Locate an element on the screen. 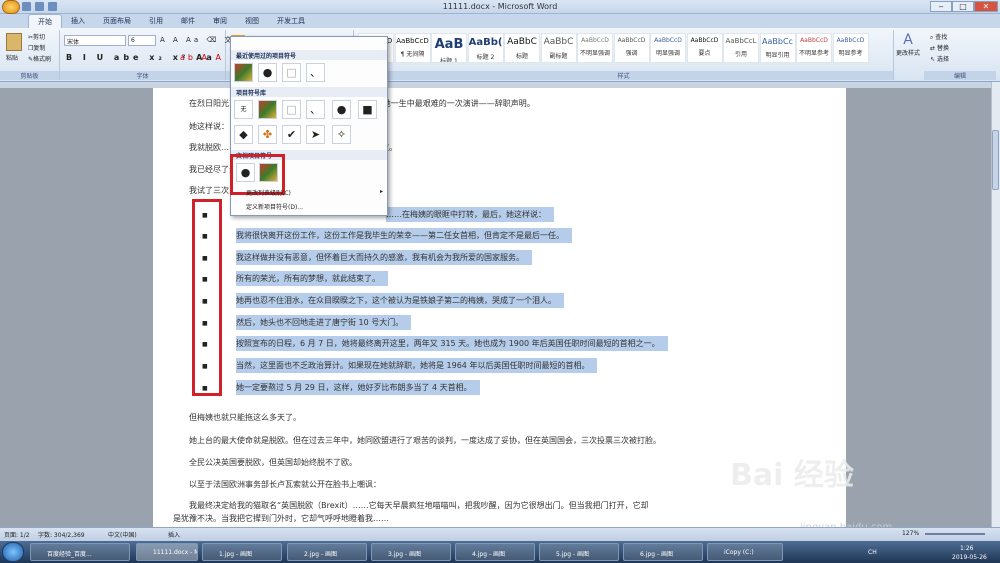 The height and width of the screenshot is (563, 1000). bullet-line: 我这样做并没有恶意，但怀着巨大而持久的感激，我有机会为我所爱的国家服务。 is located at coordinates (384, 257).